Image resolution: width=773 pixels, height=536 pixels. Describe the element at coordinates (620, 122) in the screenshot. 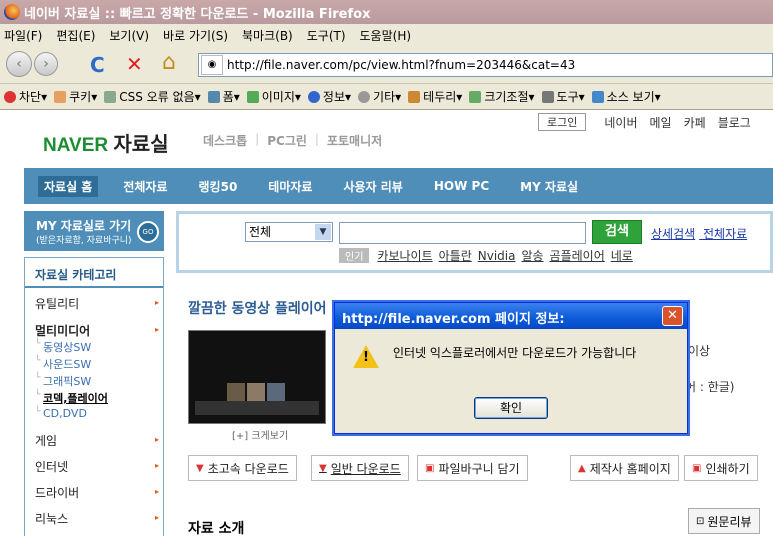

I see `link-naver: 네이버` at that location.